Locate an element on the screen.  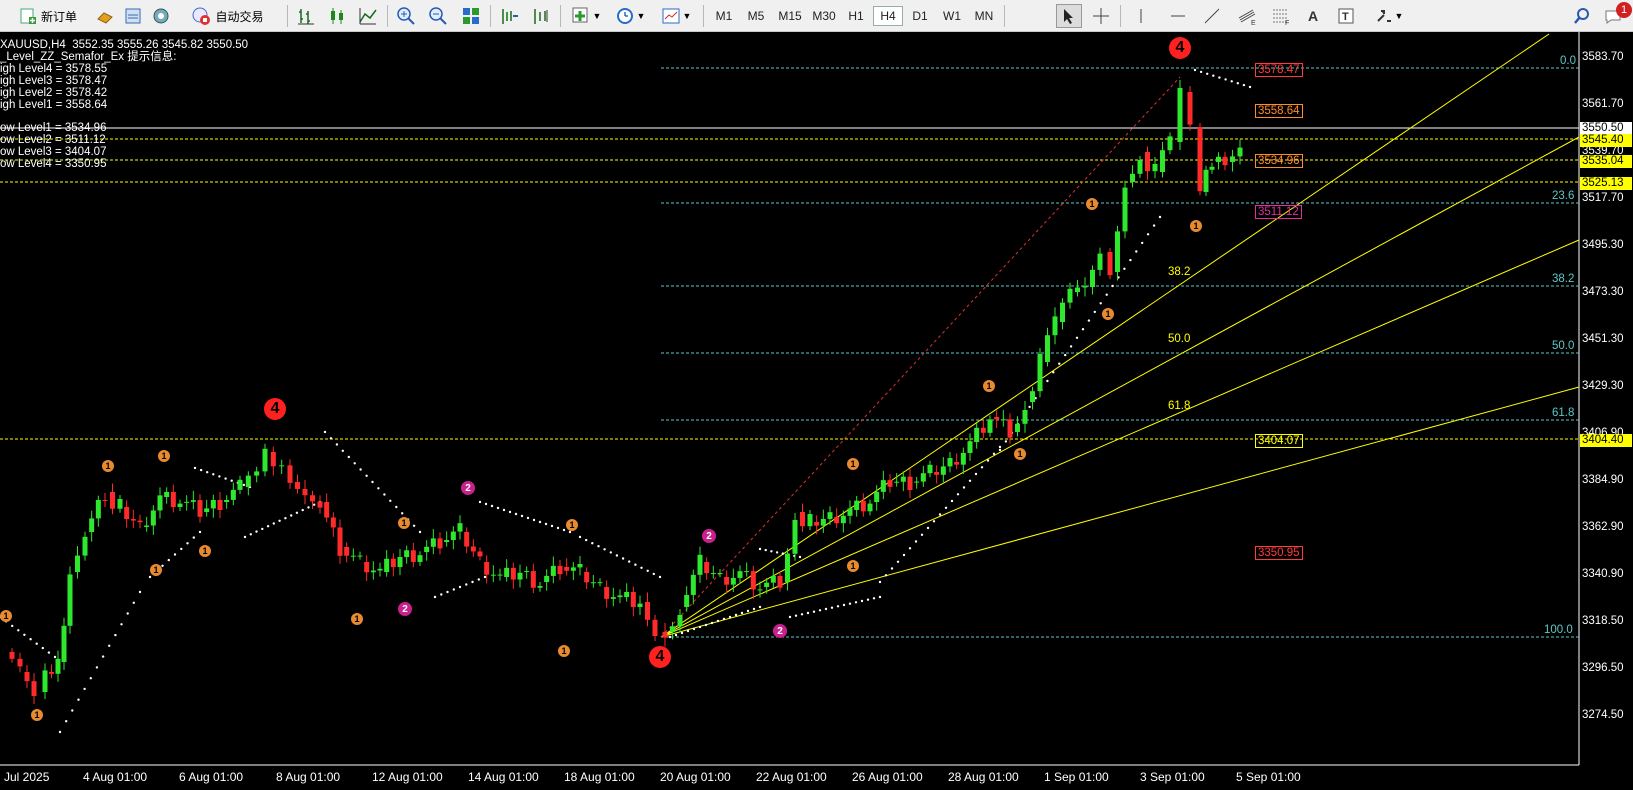
trendline-button is located at coordinates (1212, 16).